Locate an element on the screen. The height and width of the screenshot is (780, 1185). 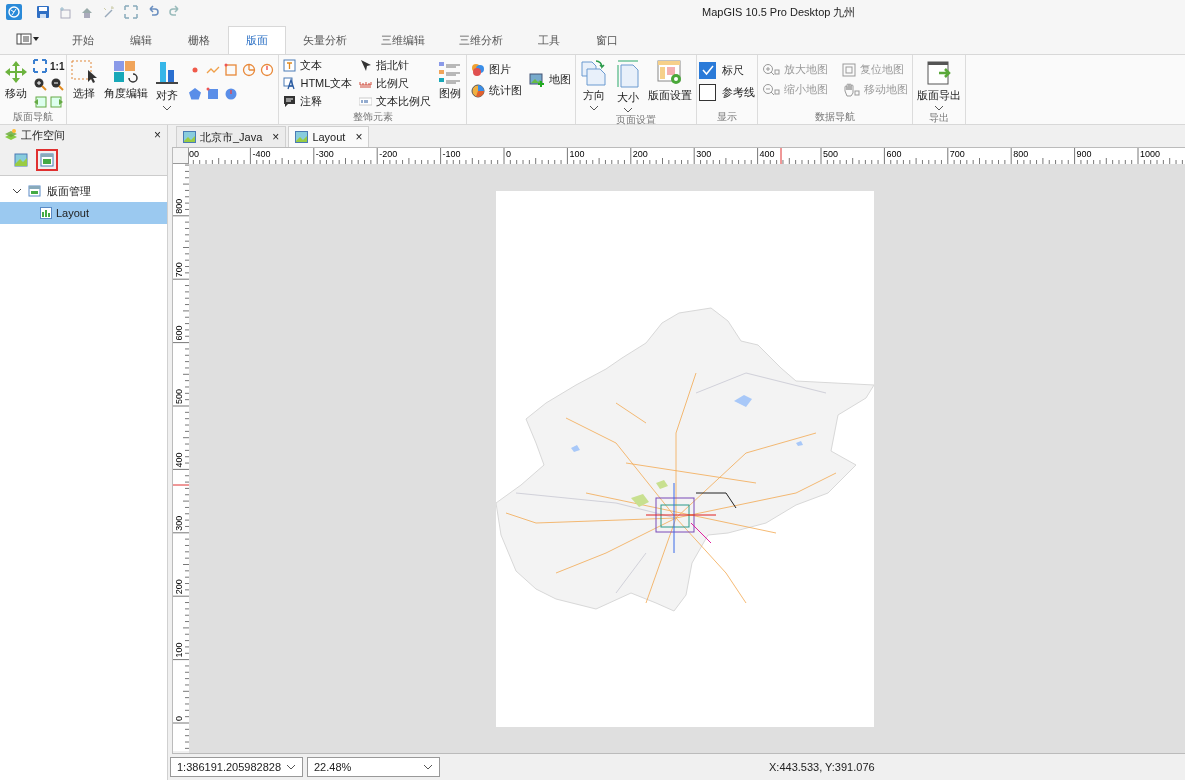
square-icon is located at coordinates (213, 94).